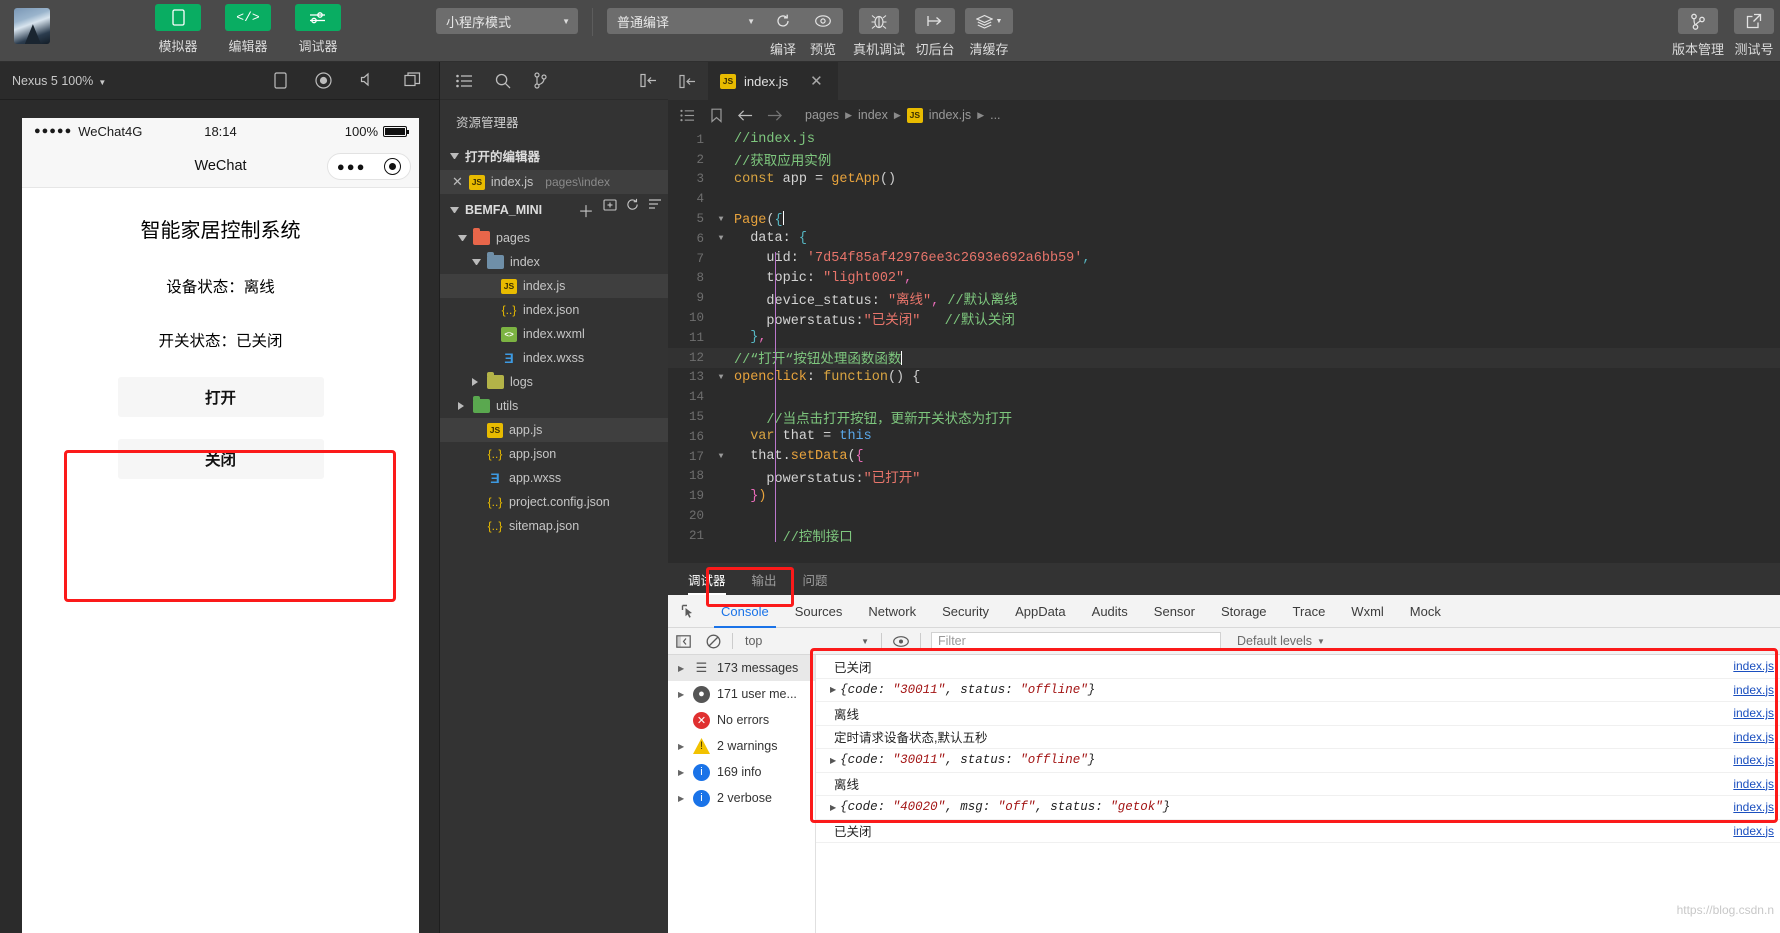 Image resolution: width=1780 pixels, height=933 pixels. What do you see at coordinates (1224, 378) in the screenshot?
I see `code-line: 13 ▼ openclick: function() {` at bounding box center [1224, 378].